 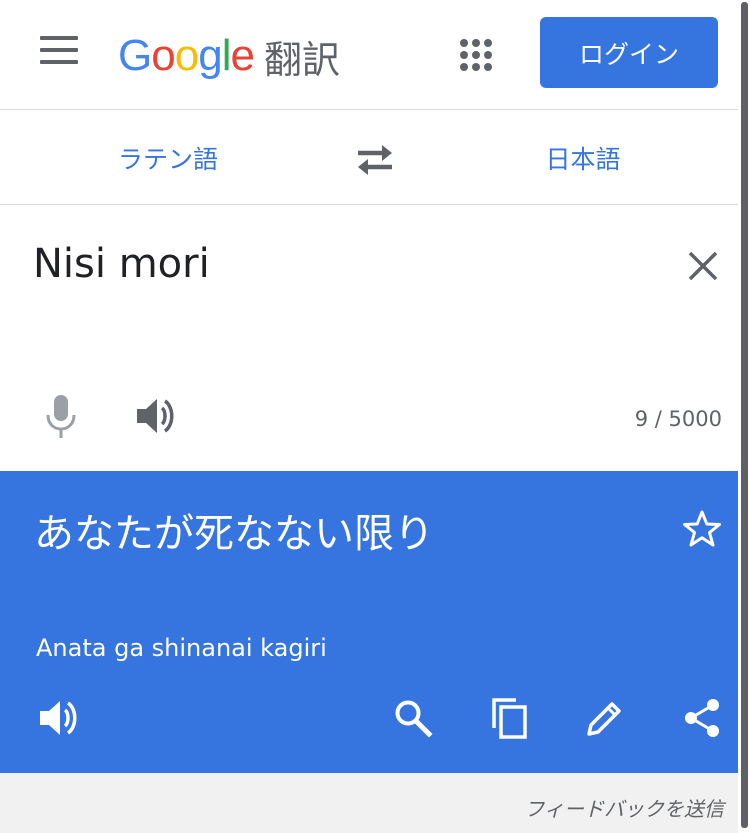 I want to click on login-button: ログイン, so click(x=629, y=52).